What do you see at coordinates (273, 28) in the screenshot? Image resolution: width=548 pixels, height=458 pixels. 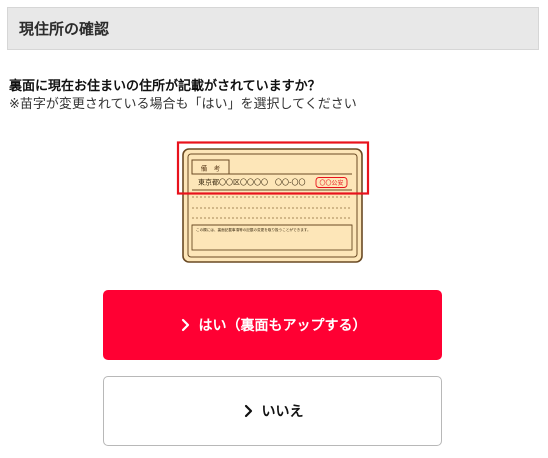 I see `section-header: 現住所の確認` at bounding box center [273, 28].